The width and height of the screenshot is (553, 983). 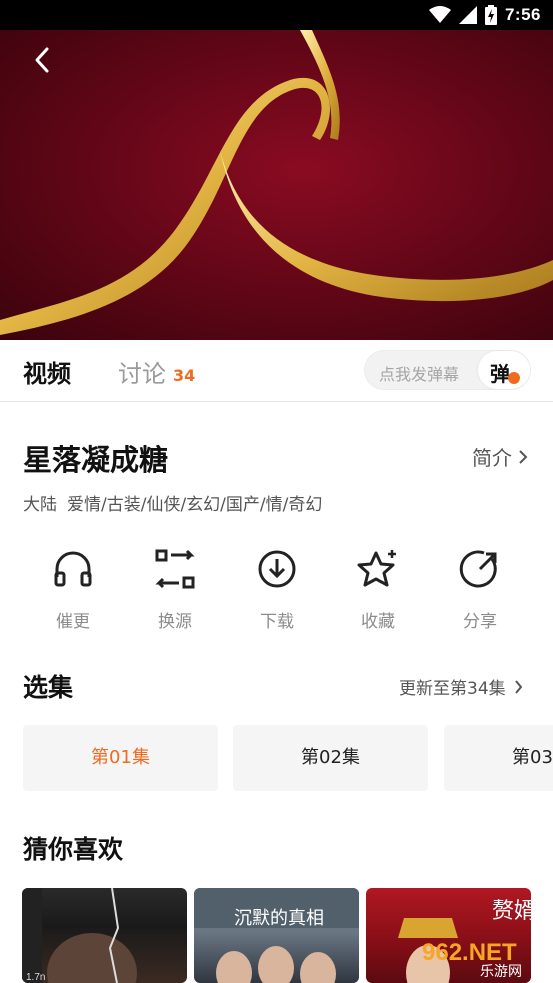 What do you see at coordinates (35, 977) in the screenshot?
I see `poster-text: 1.7n` at bounding box center [35, 977].